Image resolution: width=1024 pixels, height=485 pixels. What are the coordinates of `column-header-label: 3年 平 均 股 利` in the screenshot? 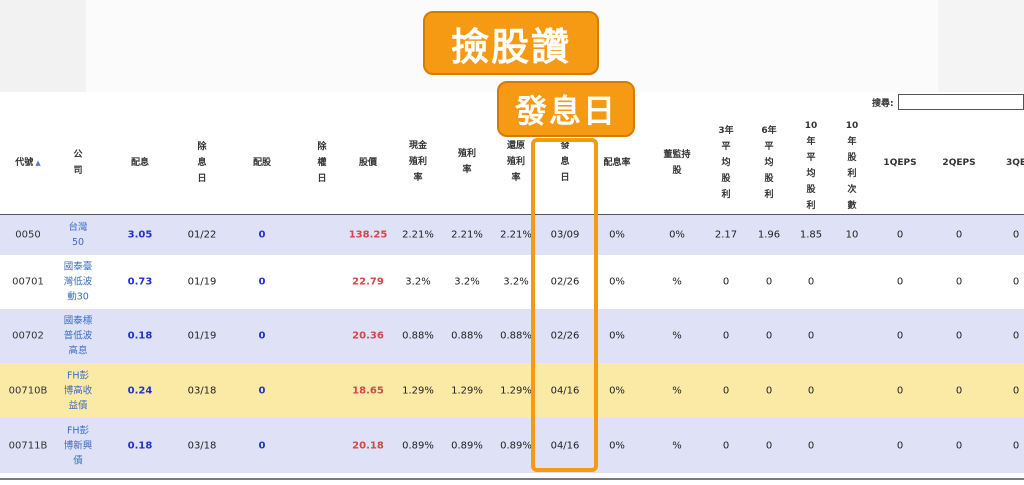 It's located at (726, 163).